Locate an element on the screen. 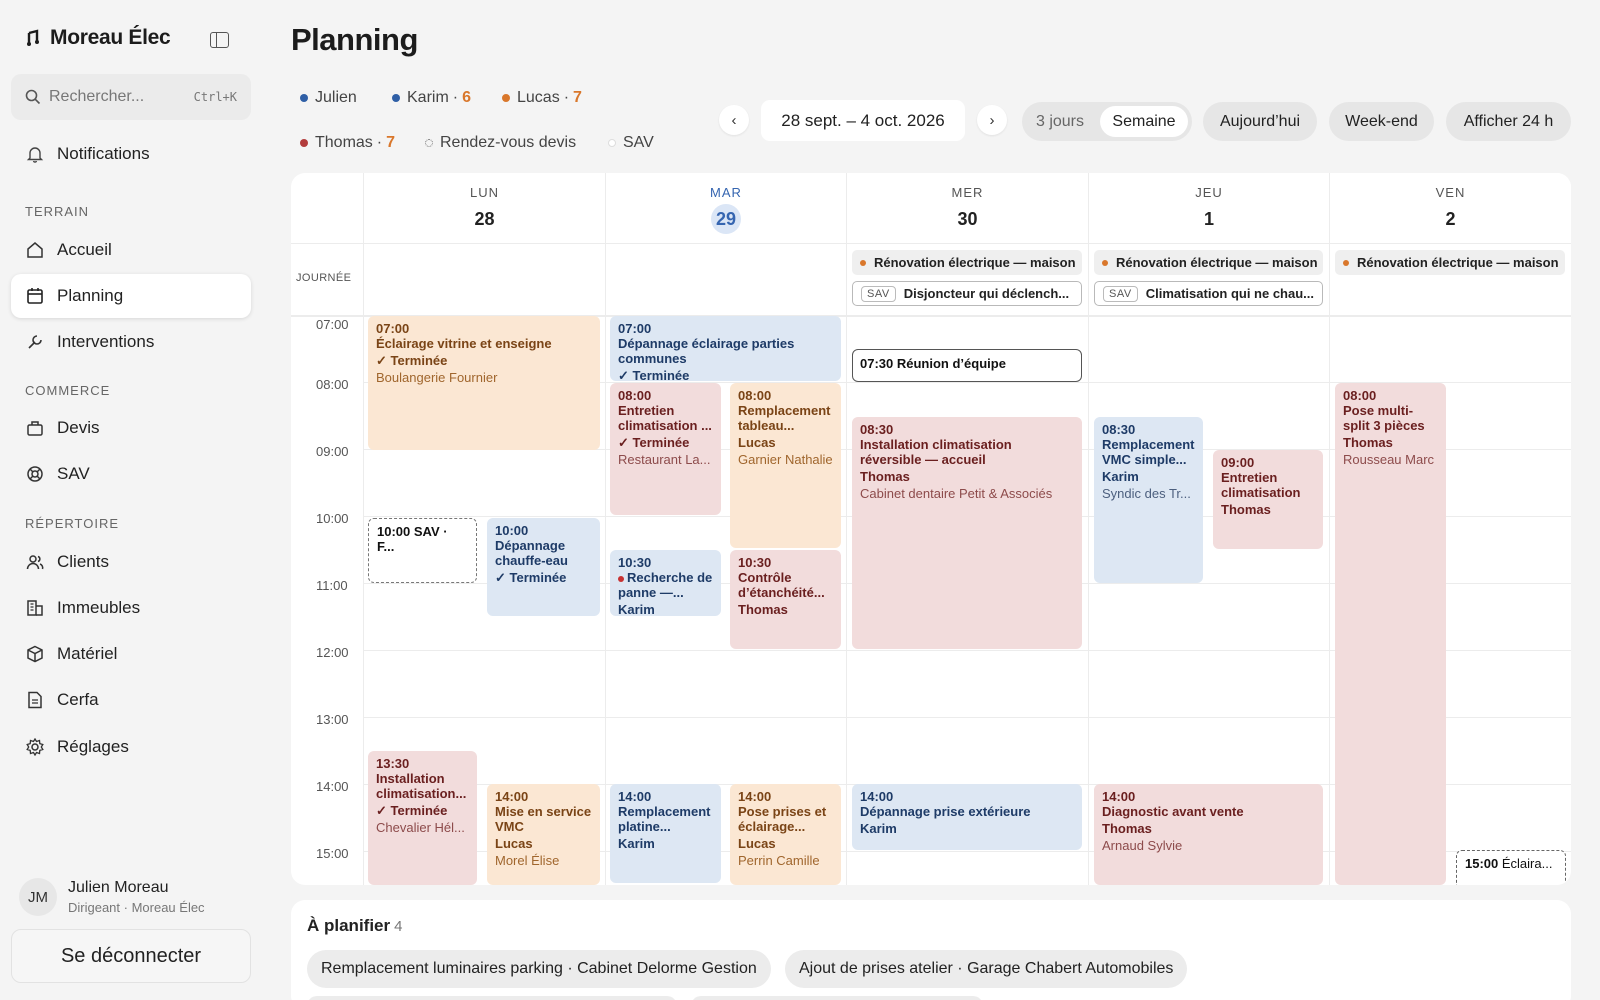  day-header-jeu: JEU 1 is located at coordinates (1208, 208).